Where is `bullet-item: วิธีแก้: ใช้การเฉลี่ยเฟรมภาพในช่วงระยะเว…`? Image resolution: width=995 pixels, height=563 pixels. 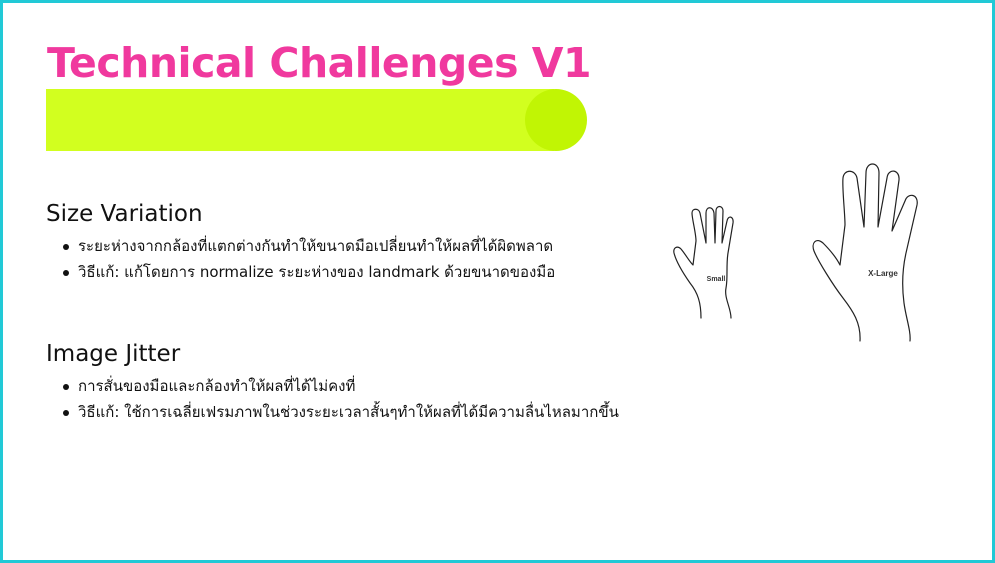 bullet-item: วิธีแก้: ใช้การเฉลี่ยเฟรมภาพในช่วงระยะเว… is located at coordinates (332, 412).